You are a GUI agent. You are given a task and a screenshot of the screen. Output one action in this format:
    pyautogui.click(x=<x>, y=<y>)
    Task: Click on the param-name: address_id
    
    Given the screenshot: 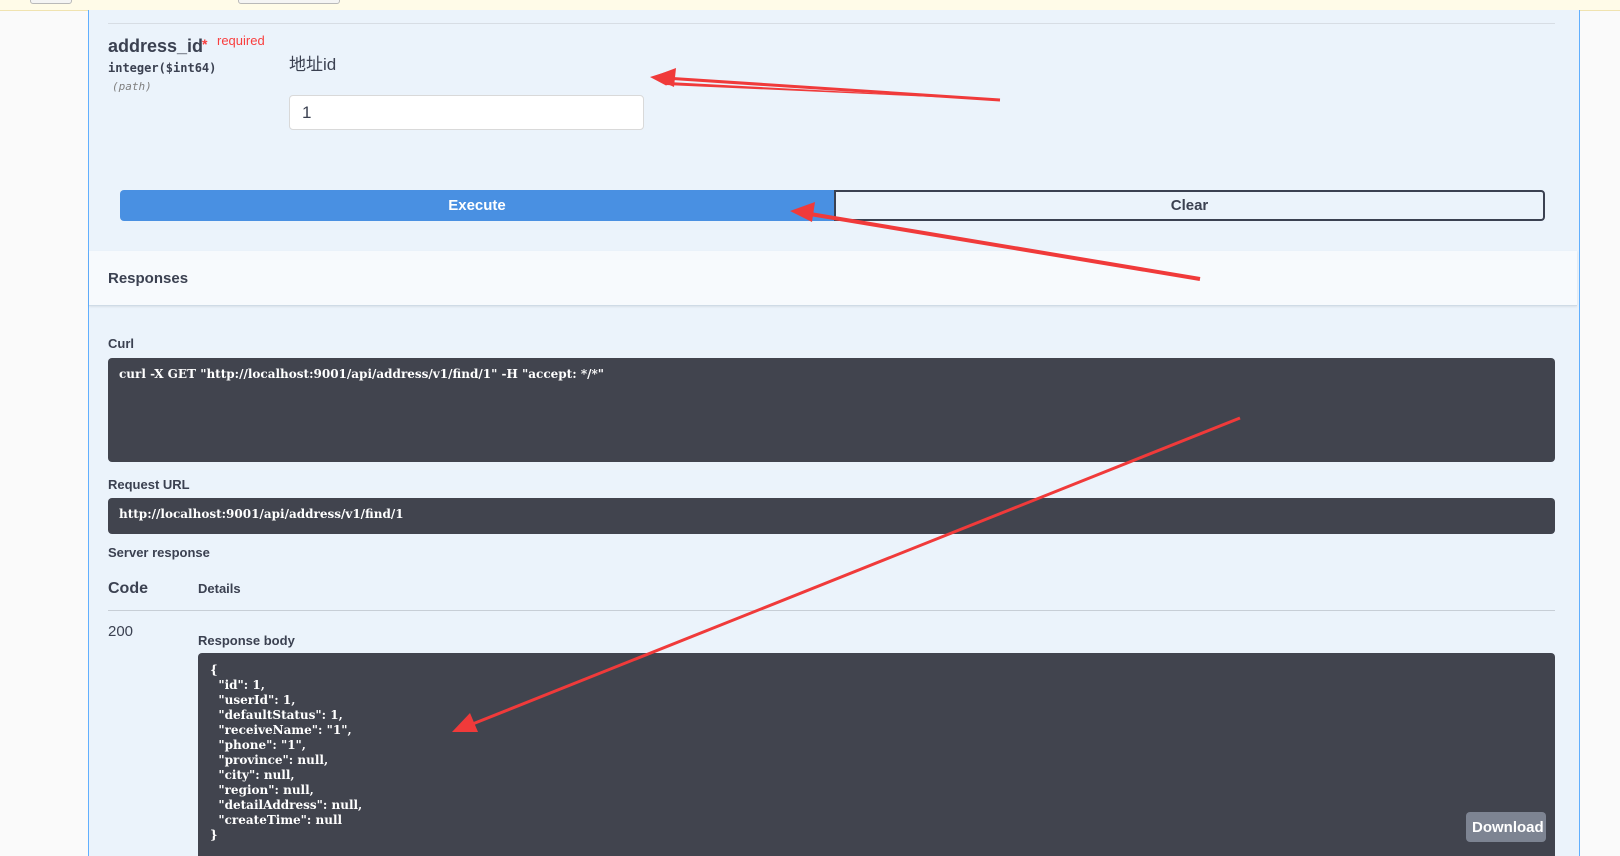 What is the action you would take?
    pyautogui.click(x=156, y=46)
    